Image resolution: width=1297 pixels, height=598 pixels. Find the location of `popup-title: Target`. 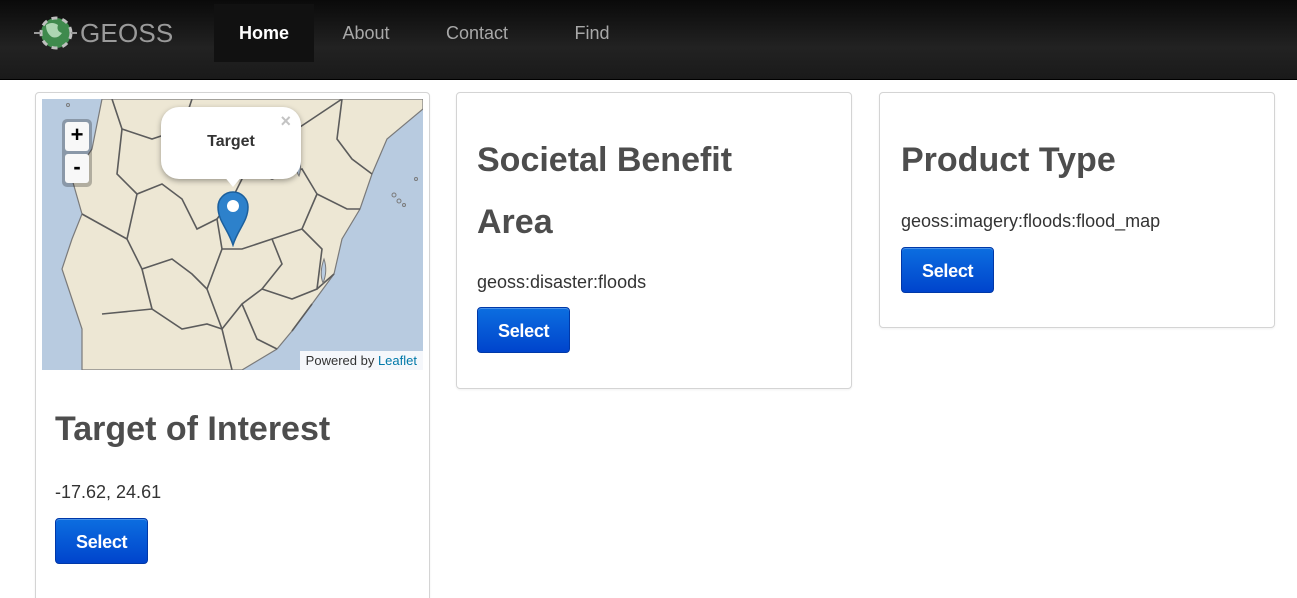

popup-title: Target is located at coordinates (231, 141).